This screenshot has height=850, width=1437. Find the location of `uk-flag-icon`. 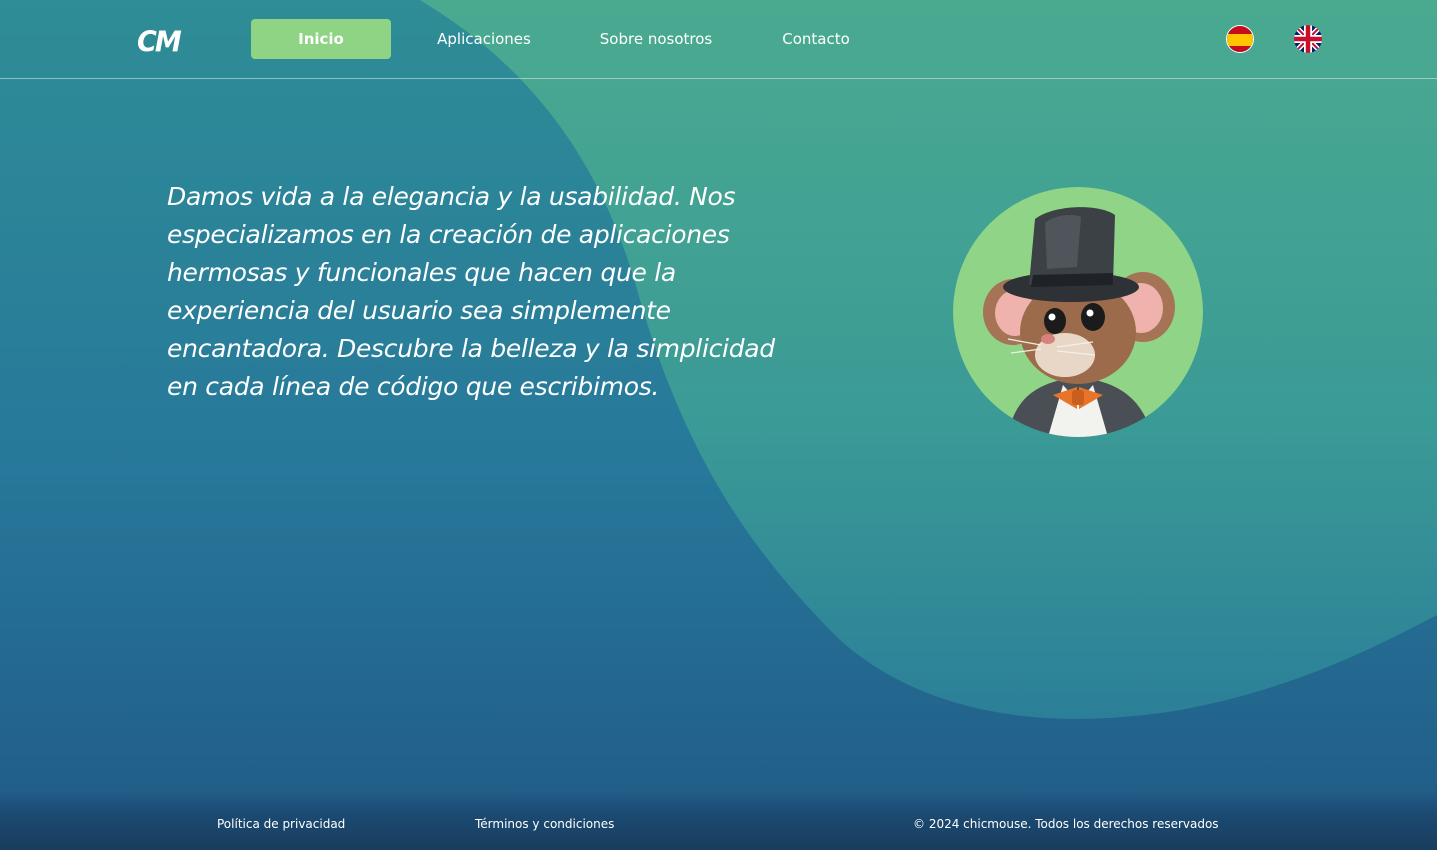

uk-flag-icon is located at coordinates (1308, 39).